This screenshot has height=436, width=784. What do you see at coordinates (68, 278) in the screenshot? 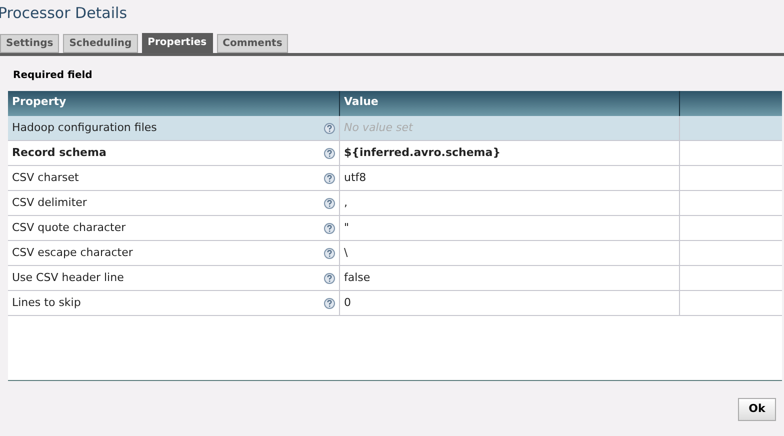
I see `property-name: Use CSV header line` at bounding box center [68, 278].